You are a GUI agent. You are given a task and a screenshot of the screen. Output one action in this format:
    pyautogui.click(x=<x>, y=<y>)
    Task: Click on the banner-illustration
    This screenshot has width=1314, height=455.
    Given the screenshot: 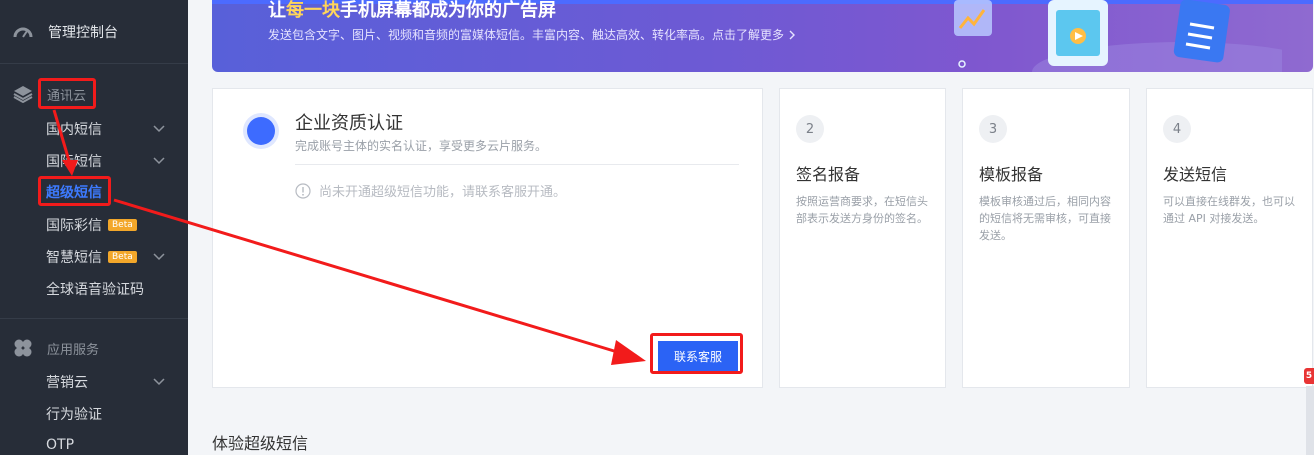 What is the action you would take?
    pyautogui.click(x=1118, y=36)
    